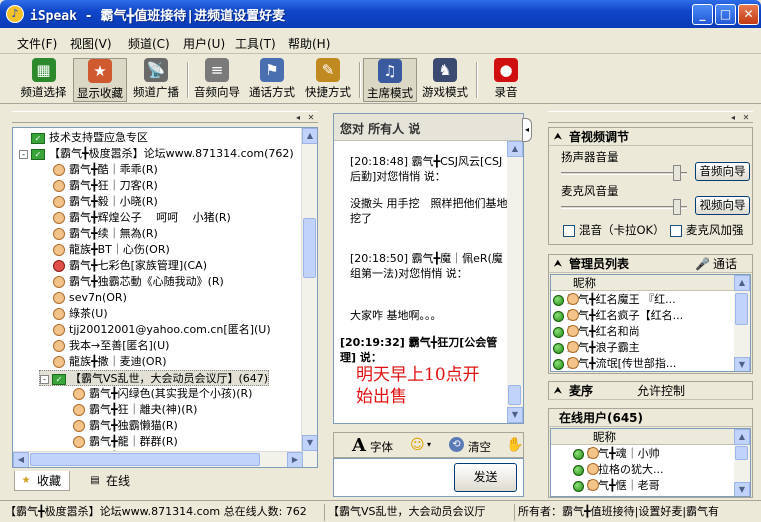 This screenshot has height=522, width=761. I want to click on tree-channel: - ✓ 【霸气╋极度嚣杀】论坛www.871314.com(762), so click(156, 154).